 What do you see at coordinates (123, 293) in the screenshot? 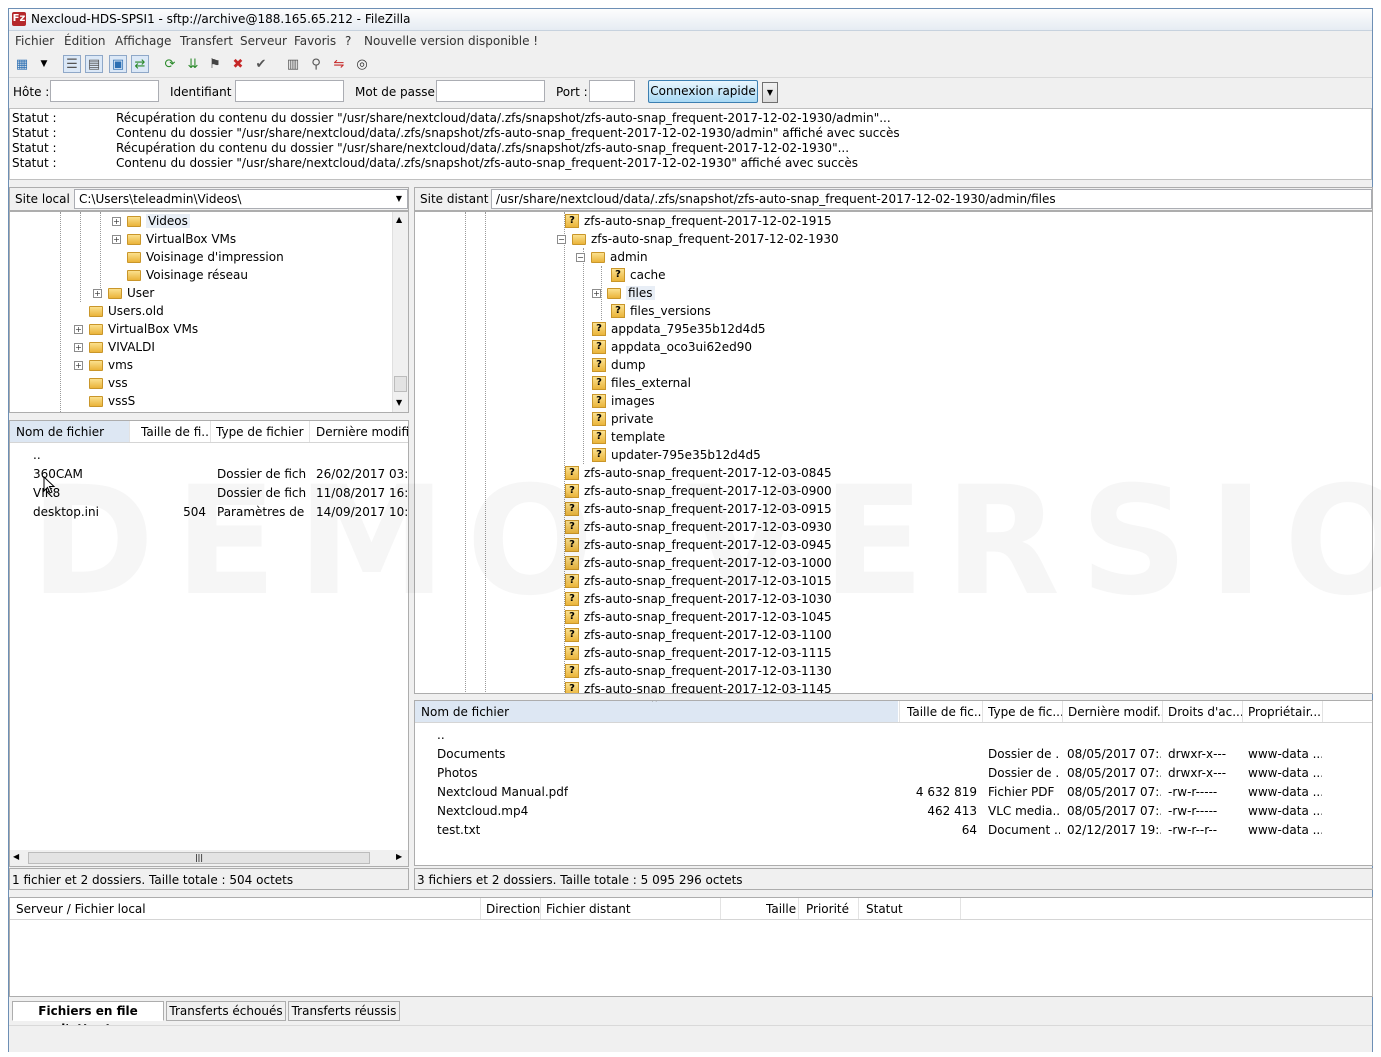
I see `tree-item-user: + User` at bounding box center [123, 293].